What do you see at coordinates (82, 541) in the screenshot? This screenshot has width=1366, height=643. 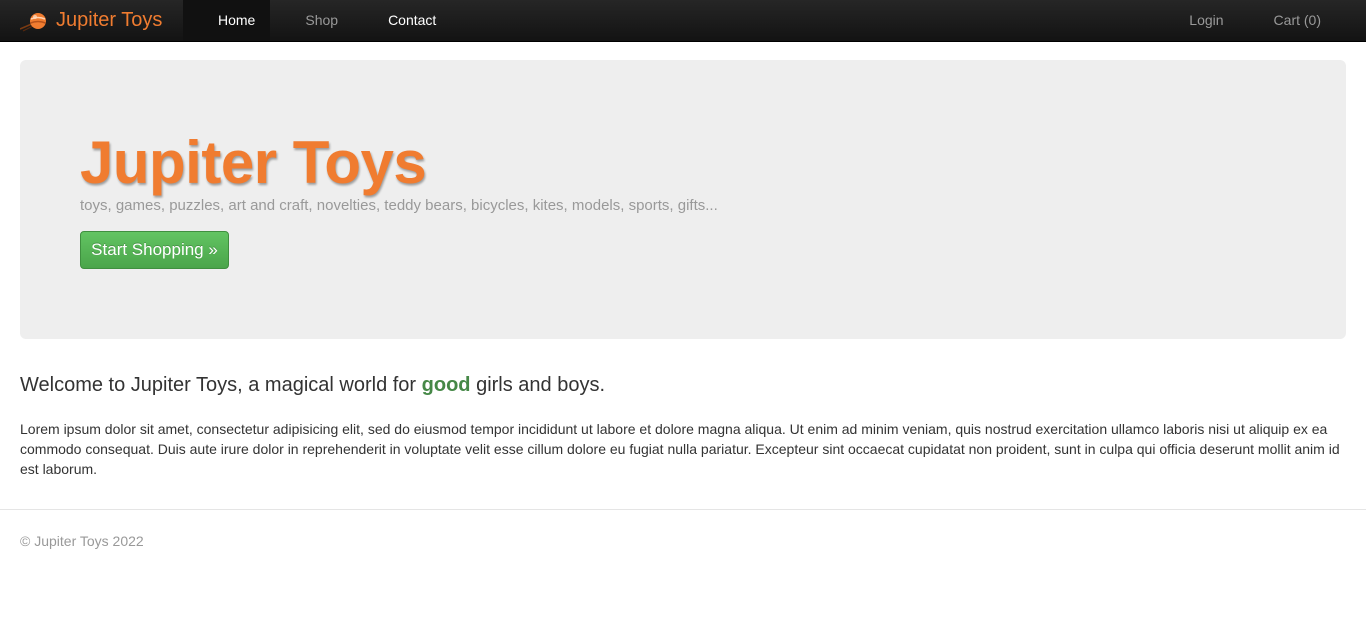 I see `footer-copyright: © Jupiter Toys 2022` at bounding box center [82, 541].